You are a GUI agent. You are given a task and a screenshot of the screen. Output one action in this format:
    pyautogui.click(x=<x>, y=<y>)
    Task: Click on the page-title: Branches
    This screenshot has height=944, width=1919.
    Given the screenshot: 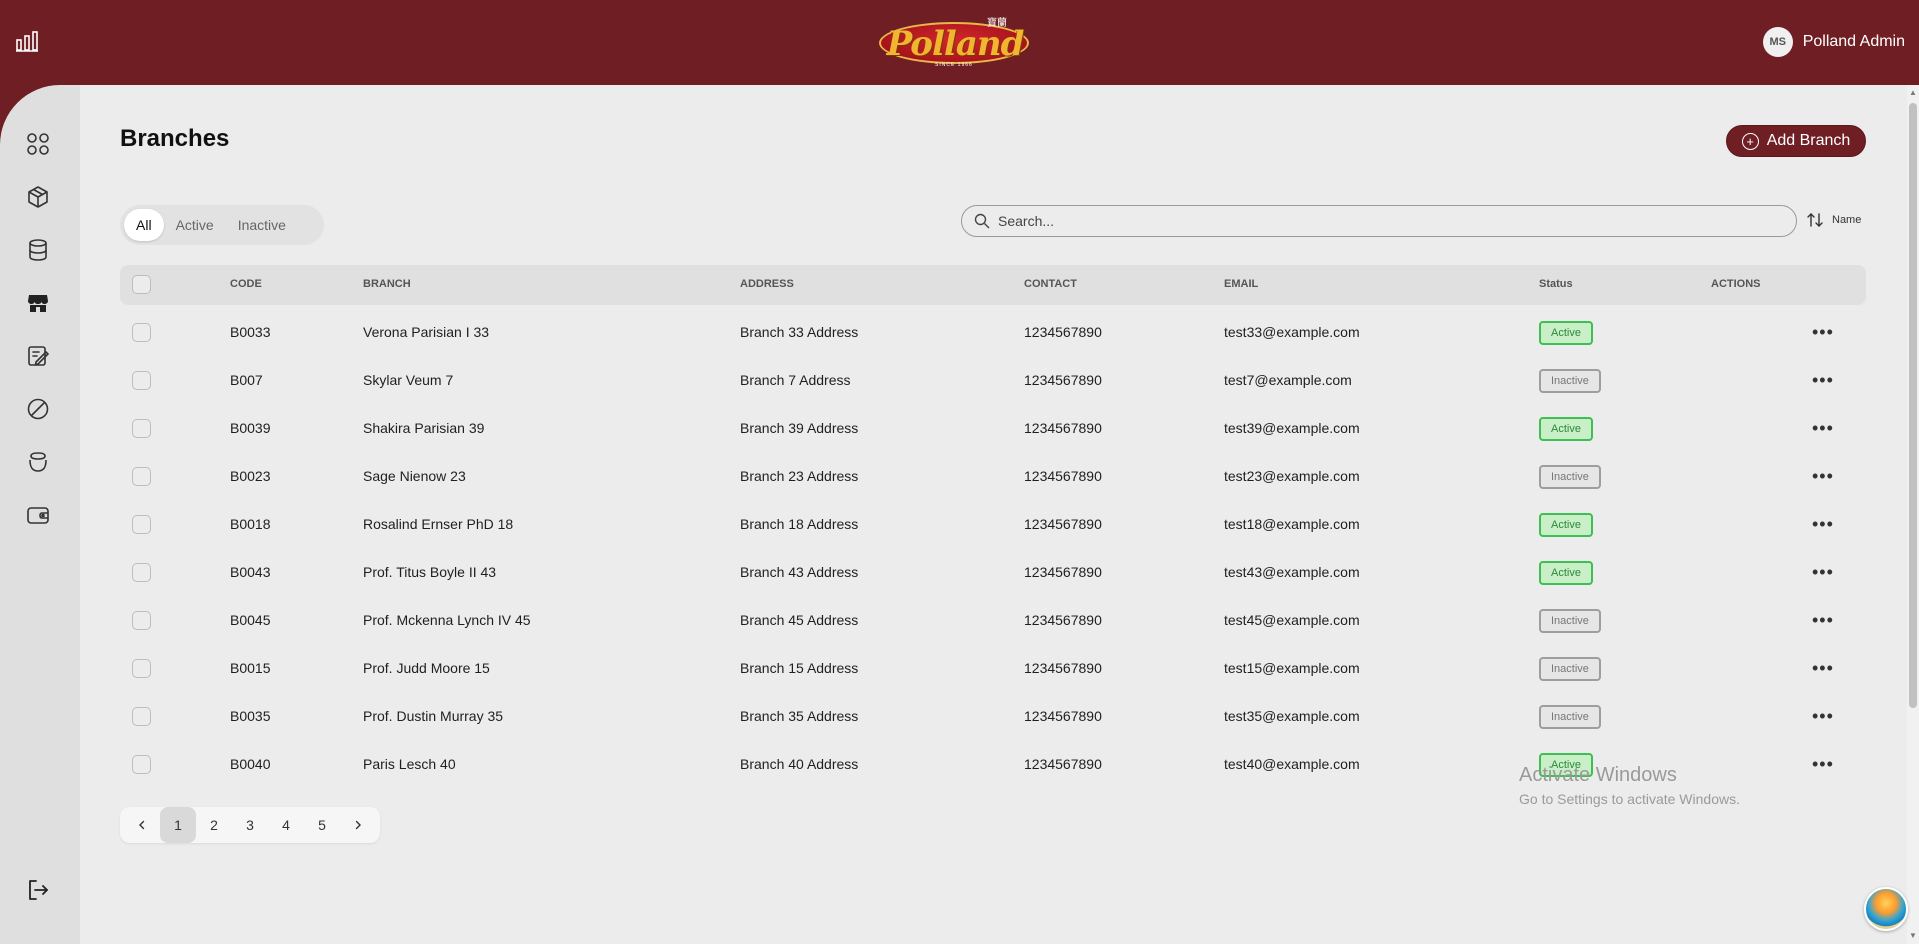 What is the action you would take?
    pyautogui.click(x=175, y=138)
    